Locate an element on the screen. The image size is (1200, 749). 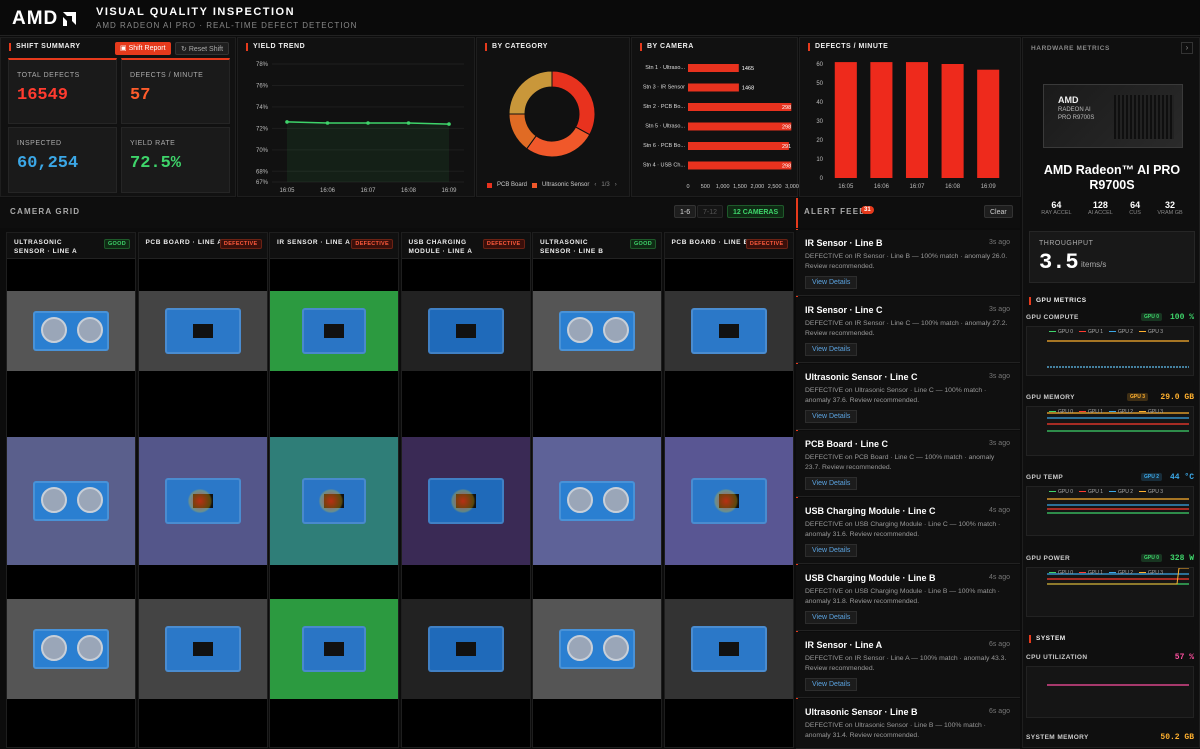
camera-tile-header: PCB BOARD · LINE B DEFECTIVE is located at coordinates (728, 246).